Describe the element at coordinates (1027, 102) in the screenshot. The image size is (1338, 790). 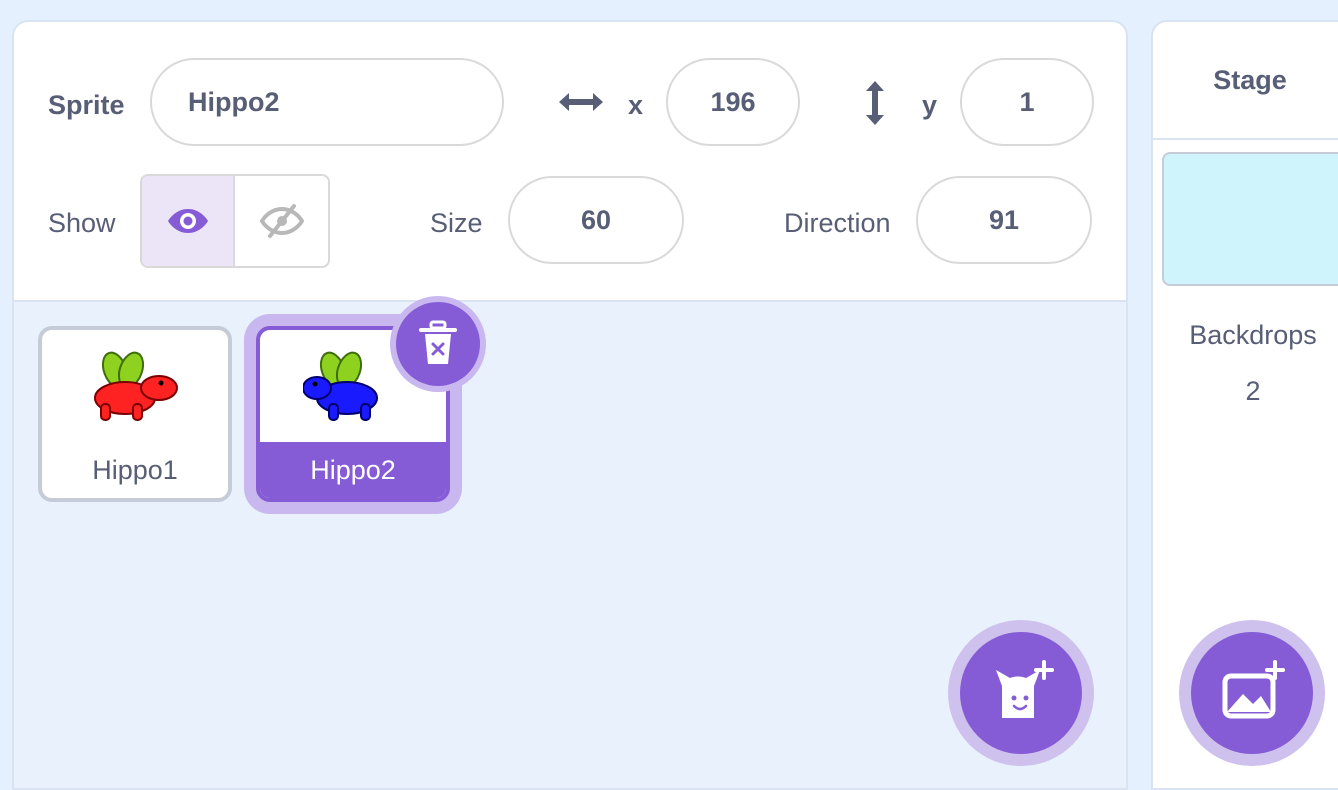
I see `y-position-field: 1` at that location.